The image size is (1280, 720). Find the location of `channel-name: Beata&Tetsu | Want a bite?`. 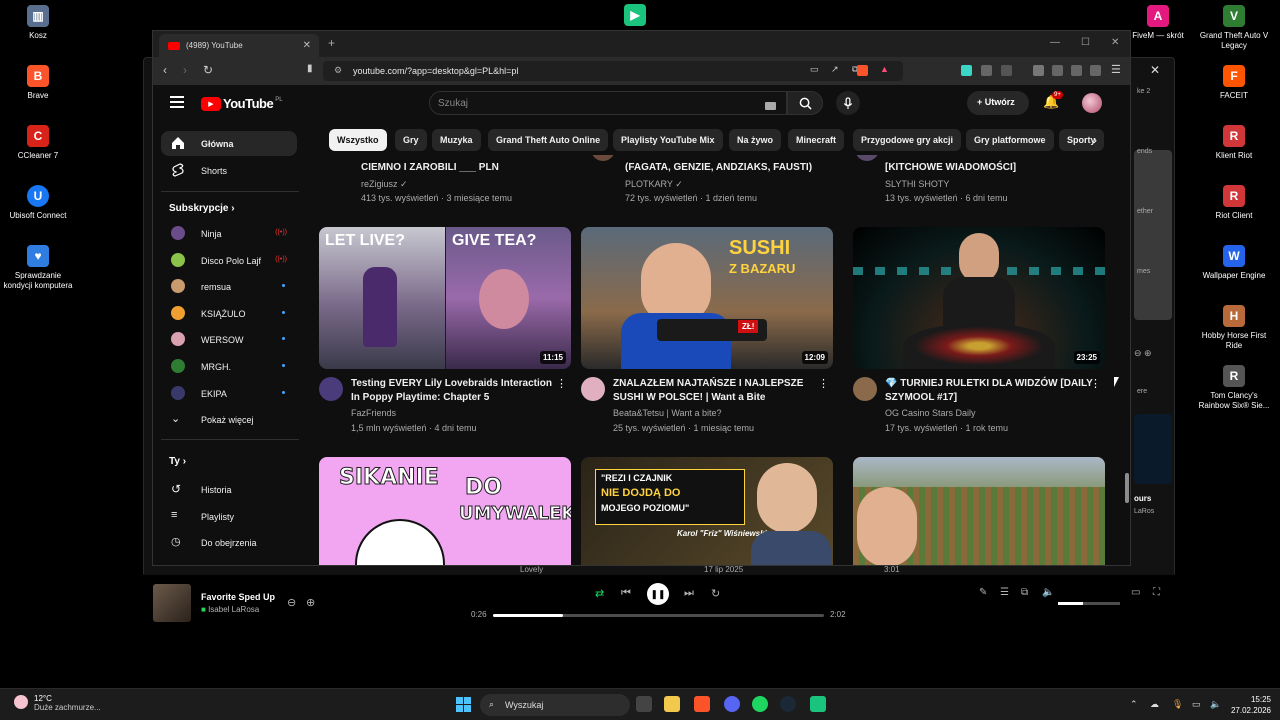

channel-name: Beata&Tetsu | Want a bite? is located at coordinates (667, 413).